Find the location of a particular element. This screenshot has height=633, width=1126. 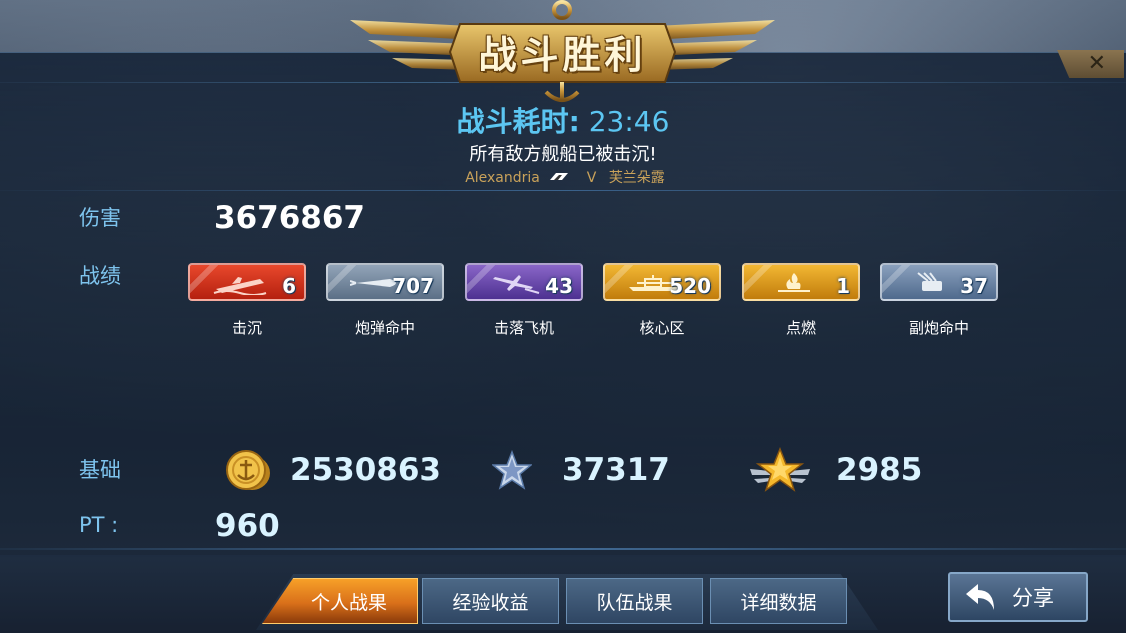

victory-title: 战斗胜利 is located at coordinates (562, 55).